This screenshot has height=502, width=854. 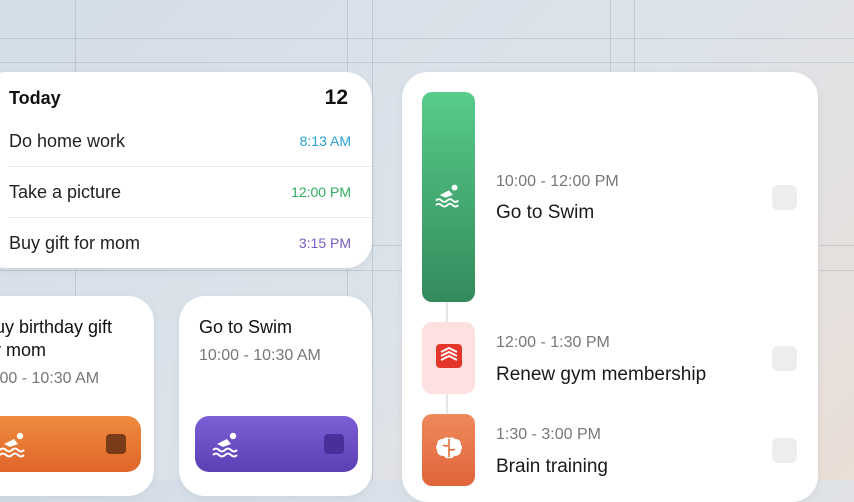 What do you see at coordinates (275, 396) in the screenshot?
I see `event-widget-swim: Go to Swim 10:00 - 10:30 AM` at bounding box center [275, 396].